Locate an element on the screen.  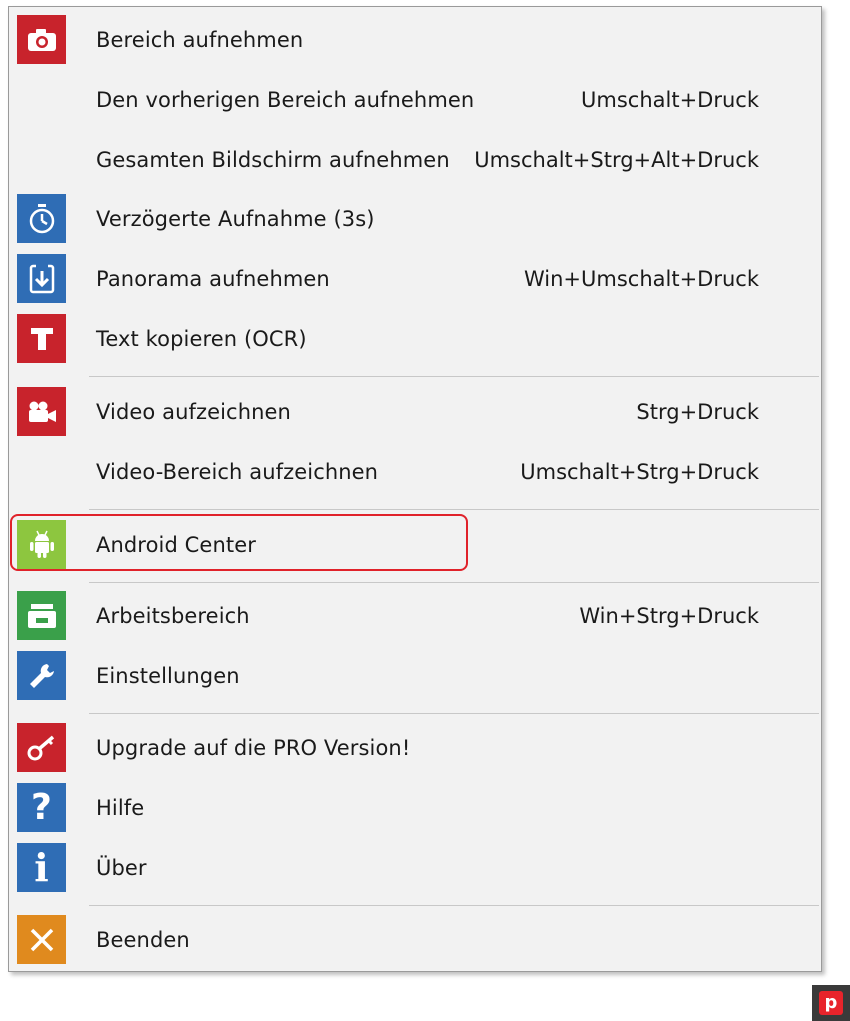
wrench-icon is located at coordinates (41, 675).